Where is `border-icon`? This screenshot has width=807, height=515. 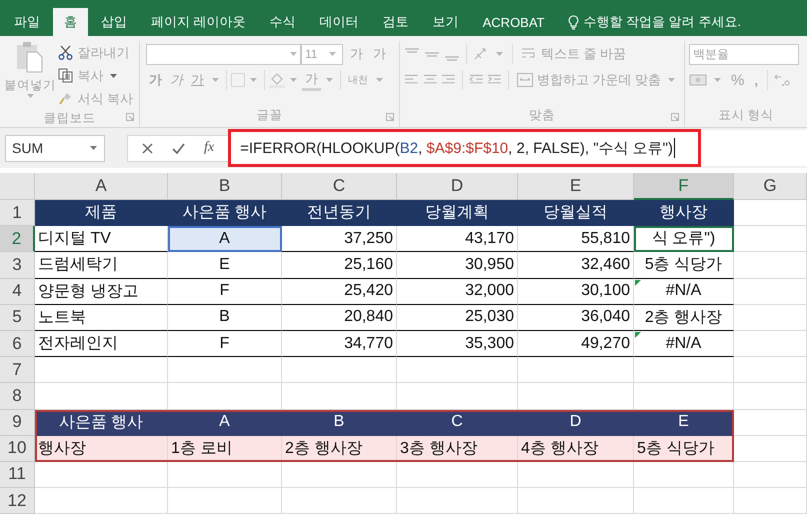
border-icon is located at coordinates (238, 80).